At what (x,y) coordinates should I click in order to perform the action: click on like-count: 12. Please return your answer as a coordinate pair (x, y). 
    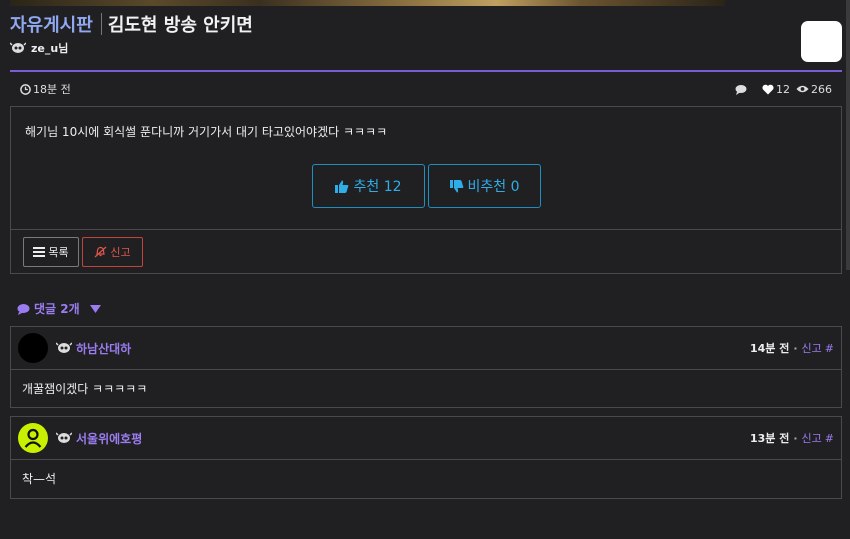
    Looking at the image, I should click on (783, 89).